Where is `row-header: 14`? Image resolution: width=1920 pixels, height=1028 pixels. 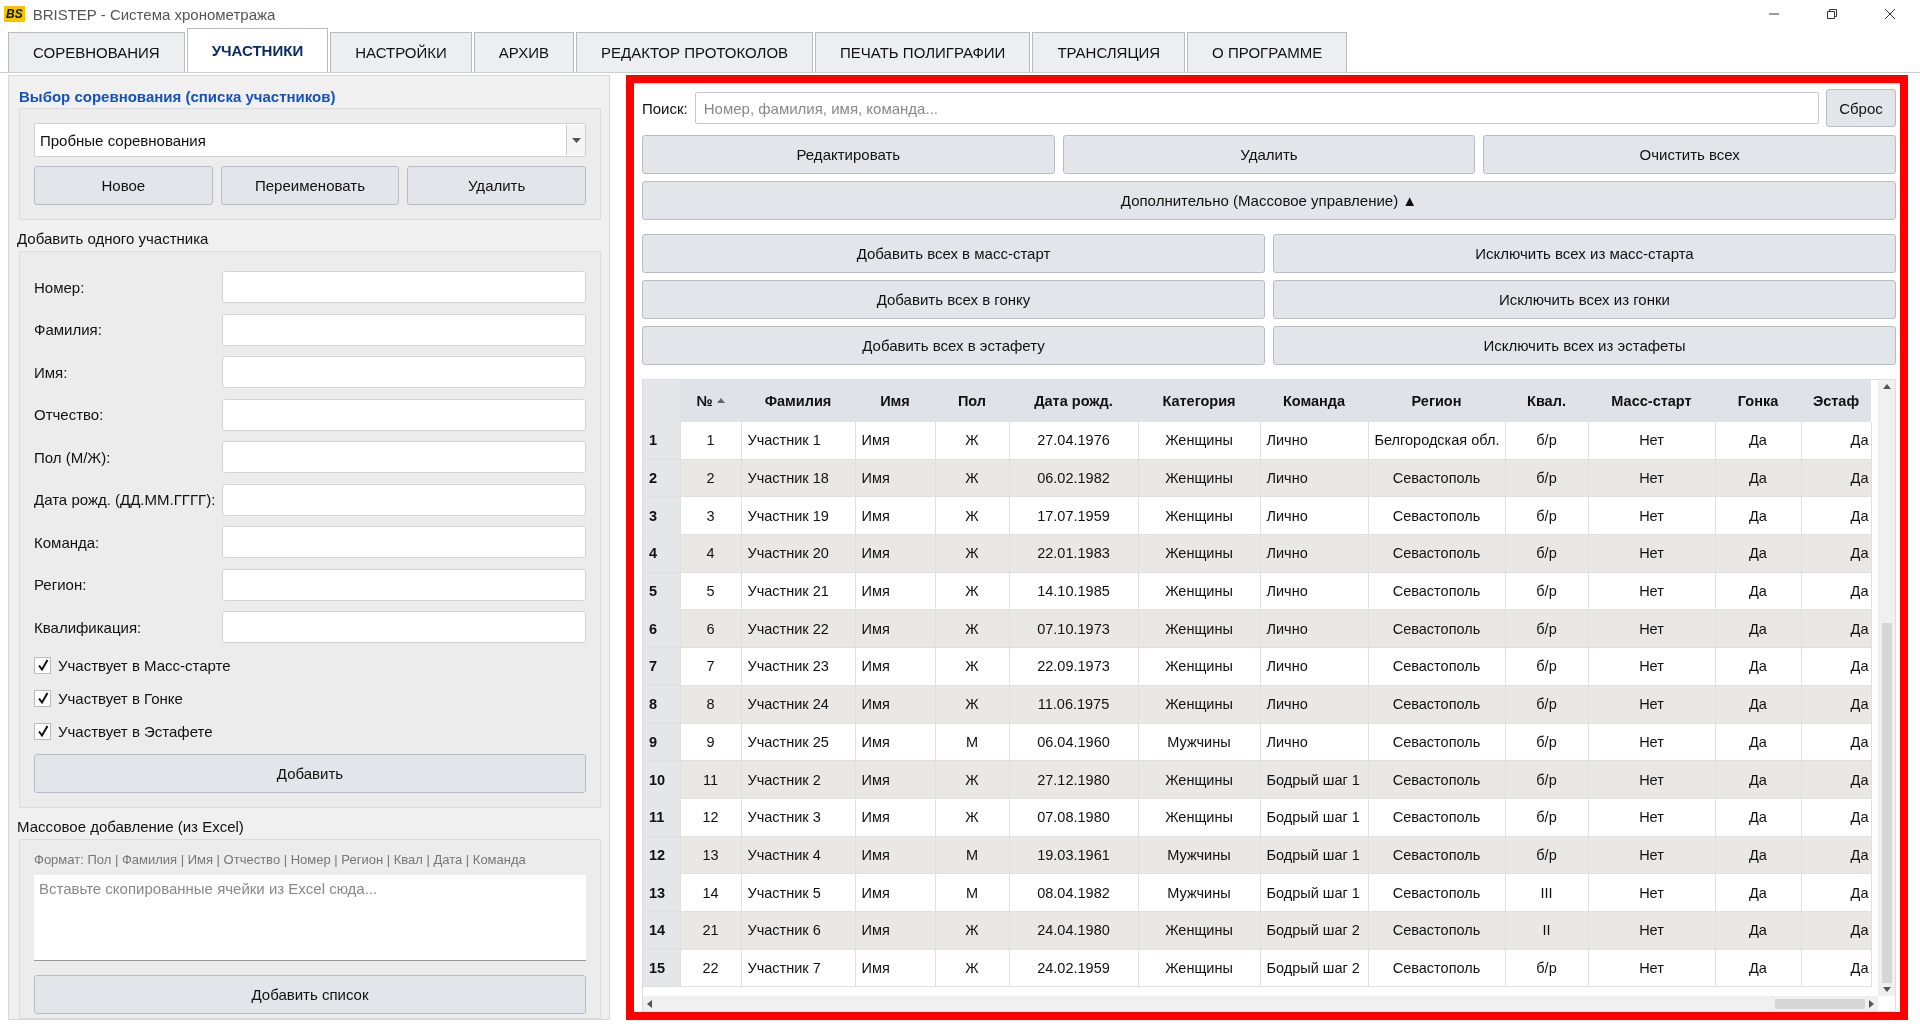 row-header: 14 is located at coordinates (661, 930).